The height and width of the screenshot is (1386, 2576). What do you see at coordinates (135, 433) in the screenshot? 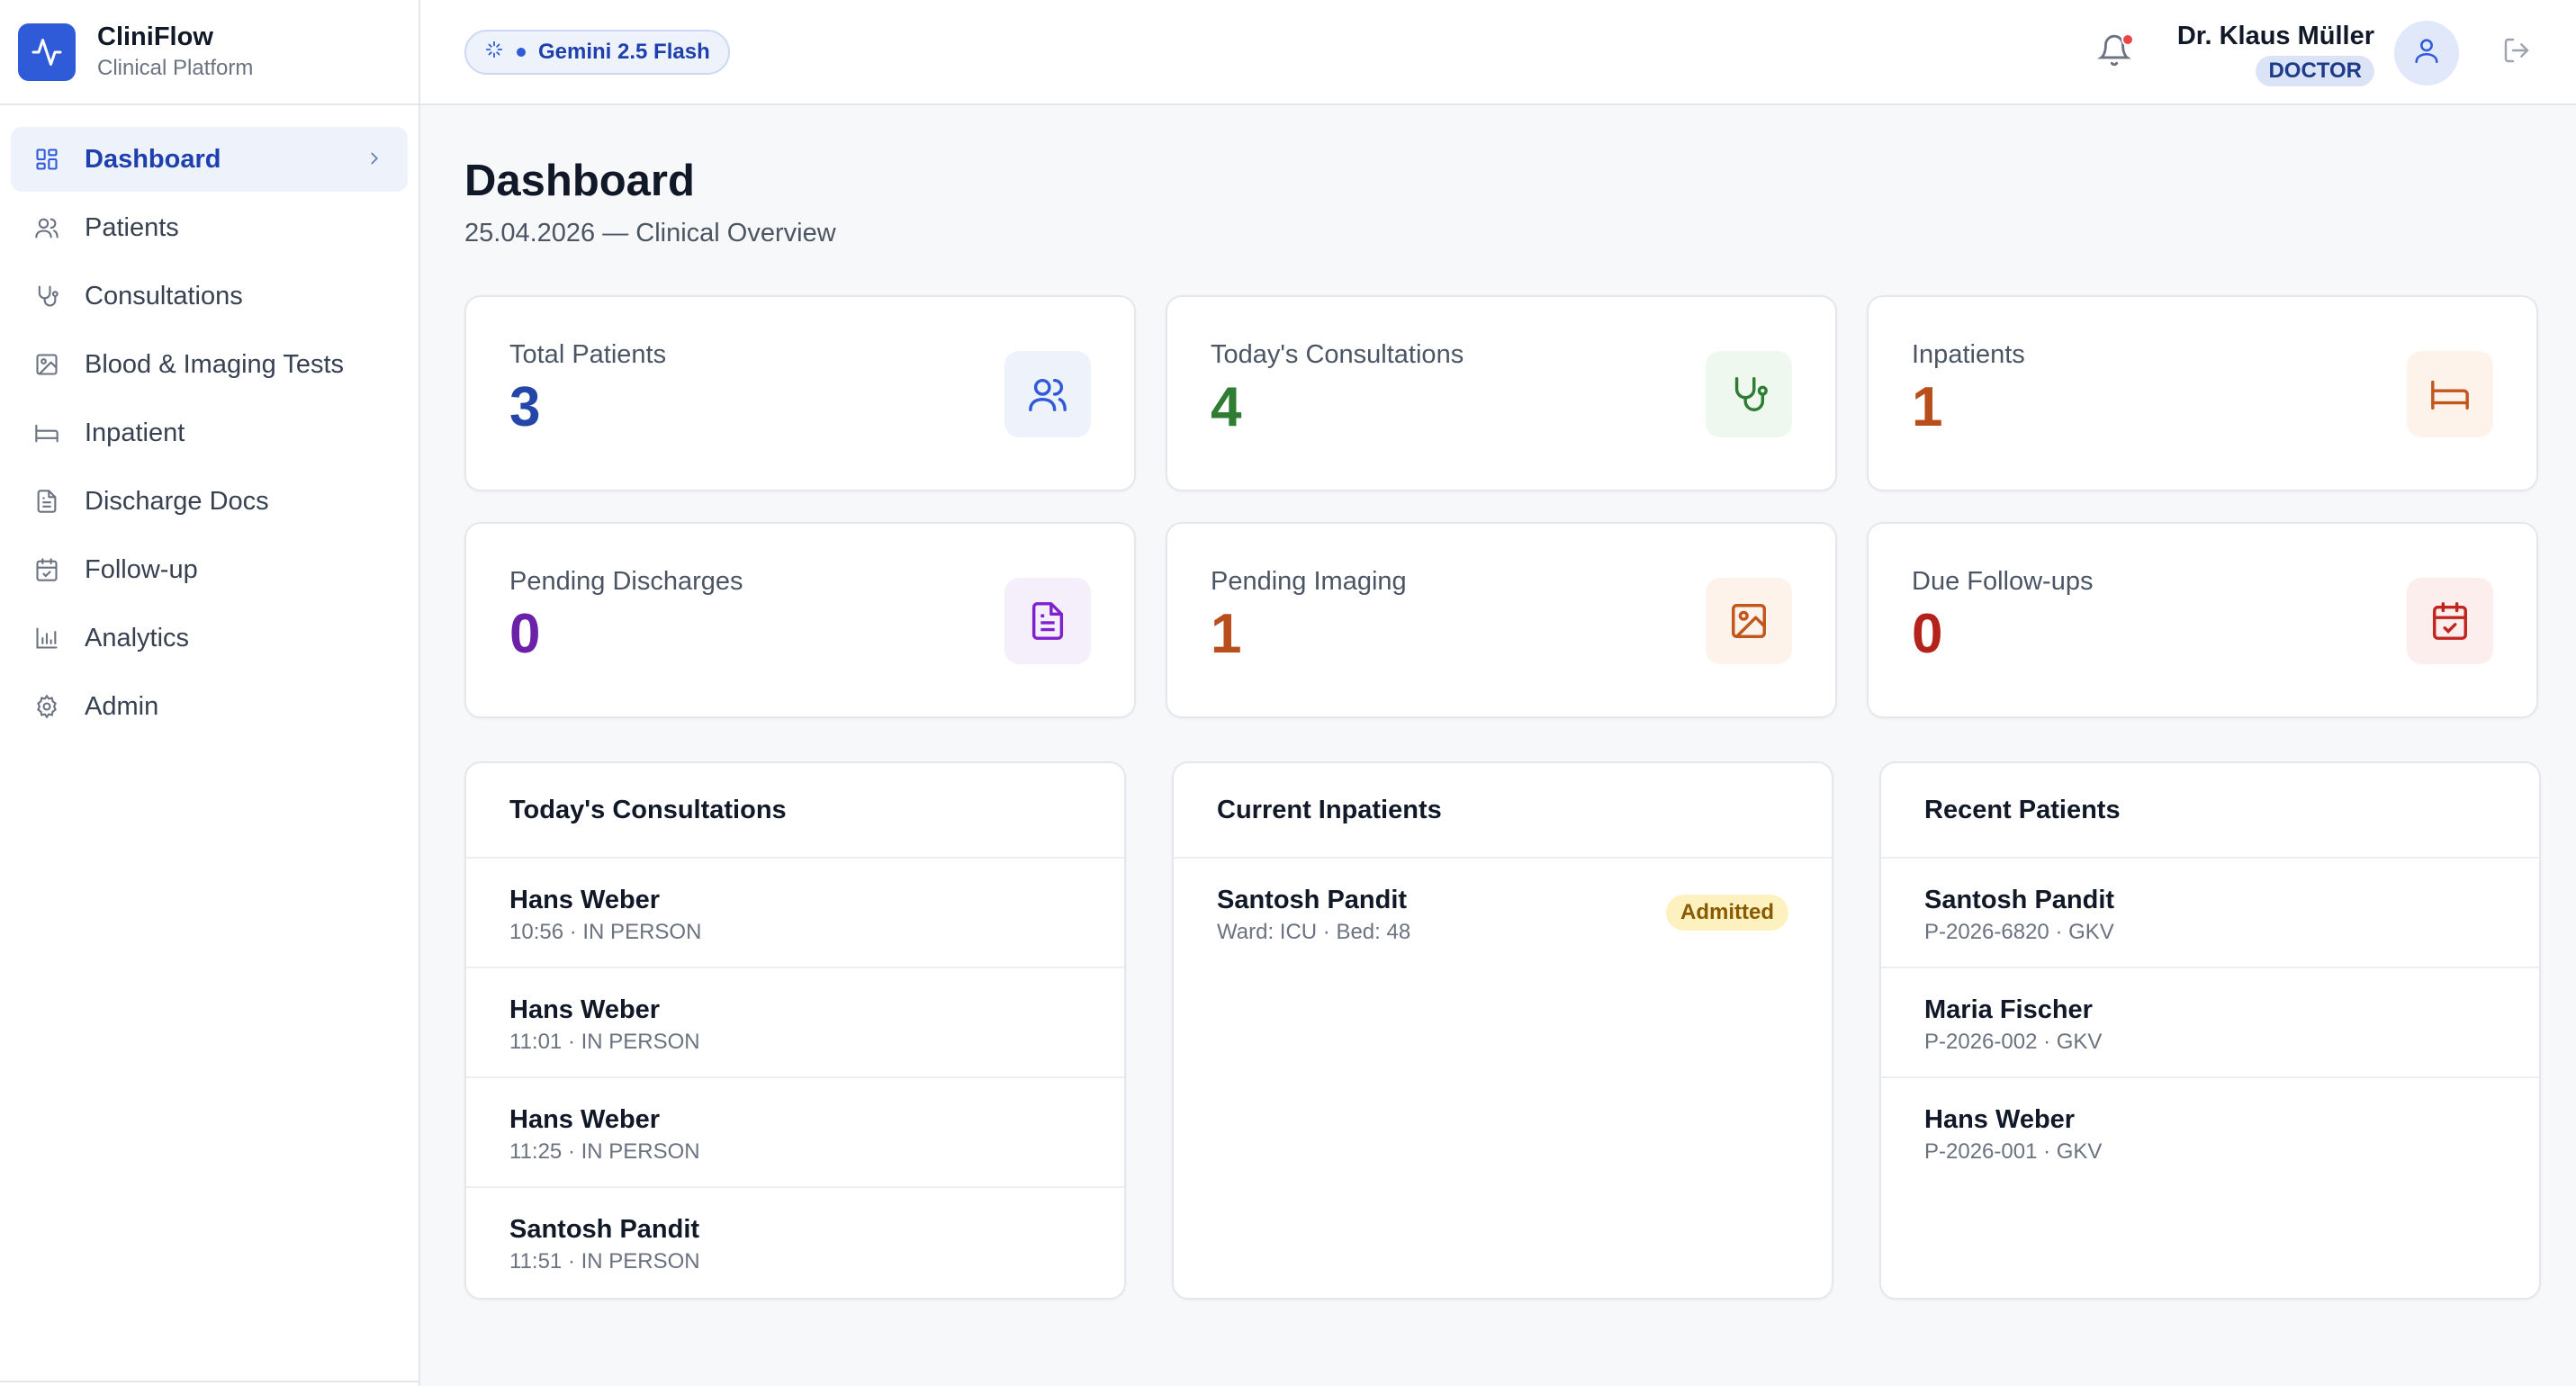
I see `sidebar-item-label: Inpatient` at bounding box center [135, 433].